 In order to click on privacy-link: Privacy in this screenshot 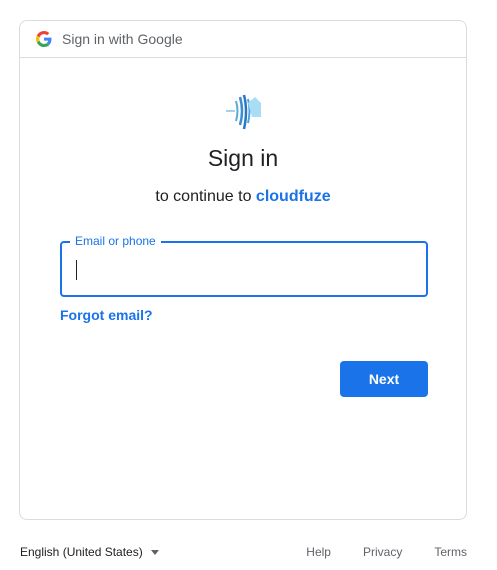, I will do `click(382, 552)`.